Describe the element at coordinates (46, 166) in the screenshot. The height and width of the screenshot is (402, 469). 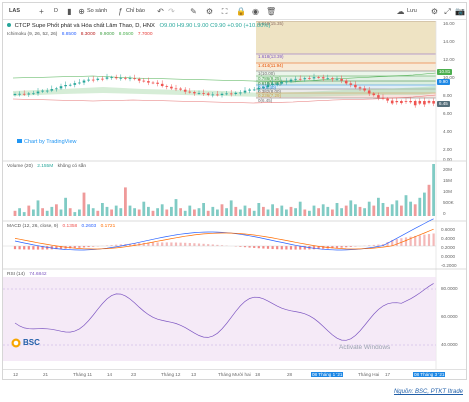
I see `volume-legend: Volume (20) 2.155M không có sẵn` at that location.